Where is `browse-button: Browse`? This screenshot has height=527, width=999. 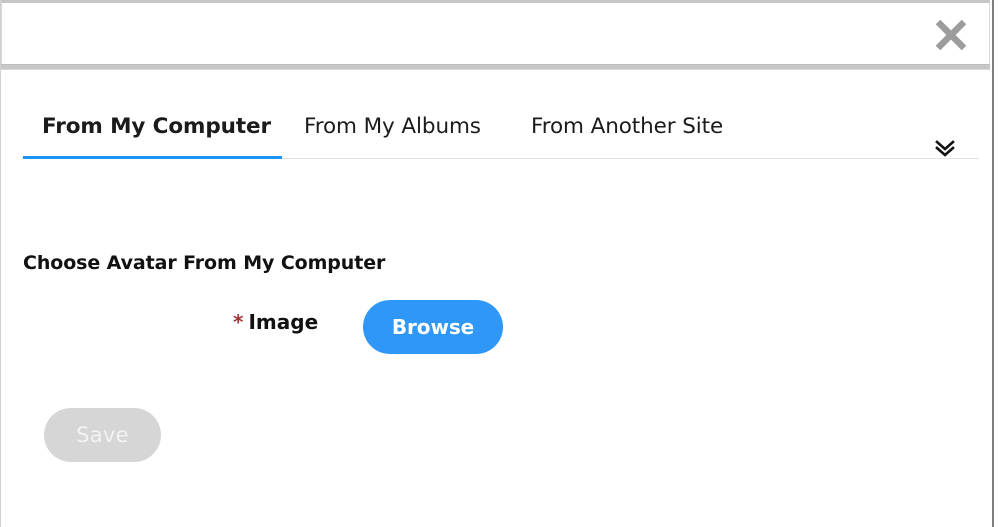
browse-button: Browse is located at coordinates (433, 327).